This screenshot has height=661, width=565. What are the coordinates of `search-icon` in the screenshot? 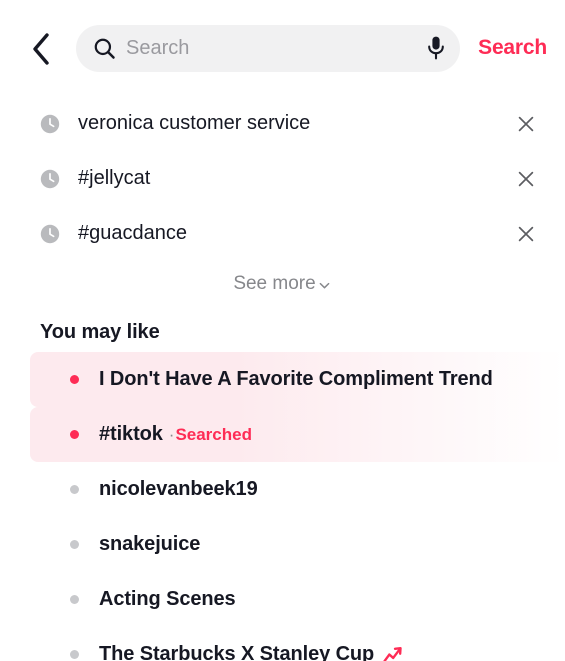 It's located at (104, 48).